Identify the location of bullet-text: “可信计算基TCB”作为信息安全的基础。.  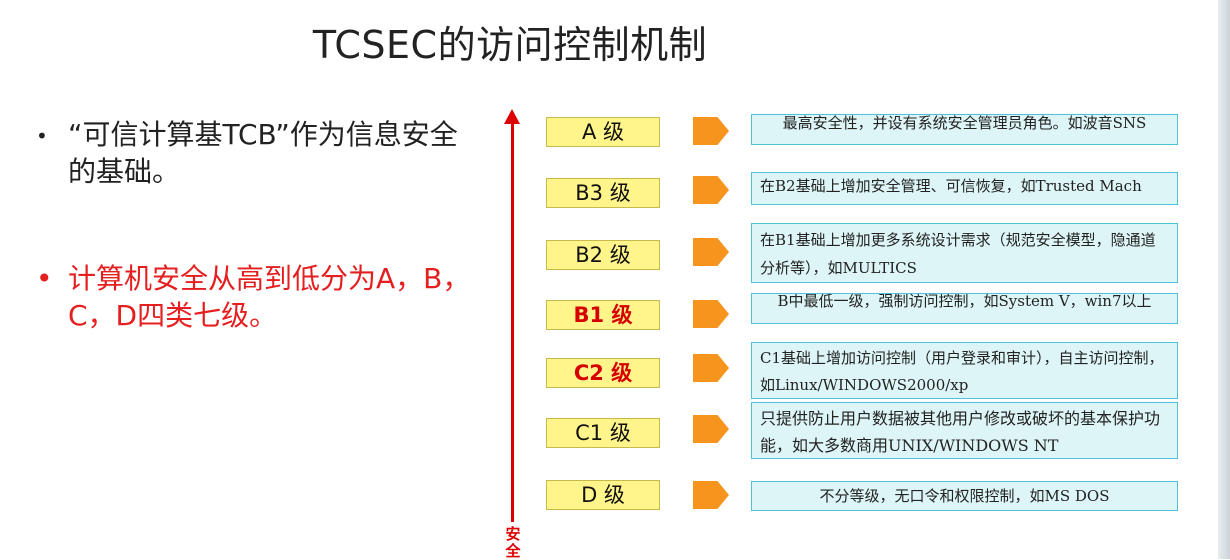
(263, 153).